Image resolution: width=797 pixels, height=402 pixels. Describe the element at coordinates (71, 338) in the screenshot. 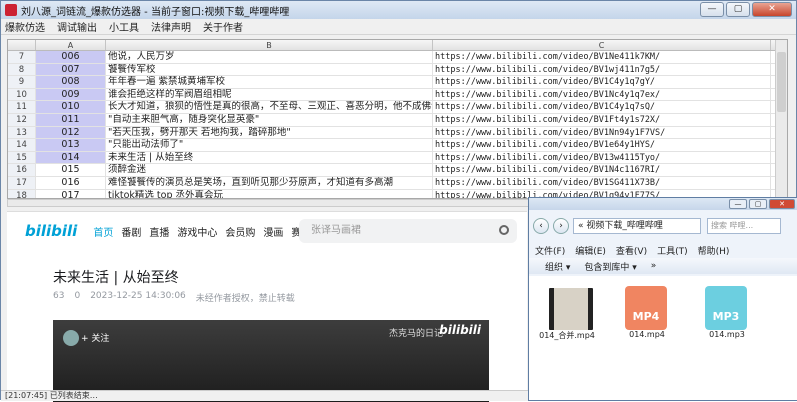

I see `uploader-avatar` at that location.